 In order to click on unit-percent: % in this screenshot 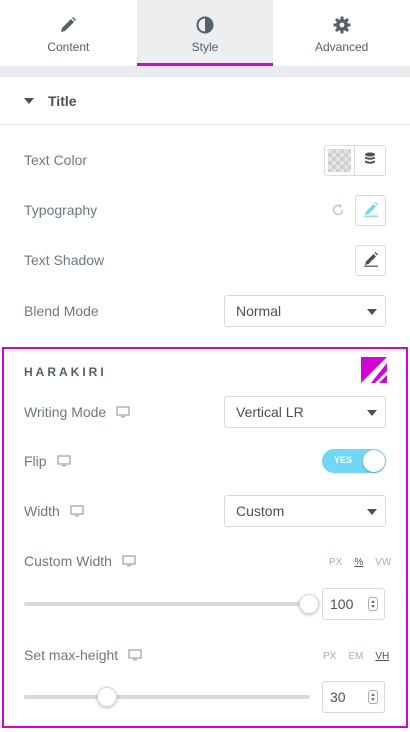, I will do `click(358, 562)`.